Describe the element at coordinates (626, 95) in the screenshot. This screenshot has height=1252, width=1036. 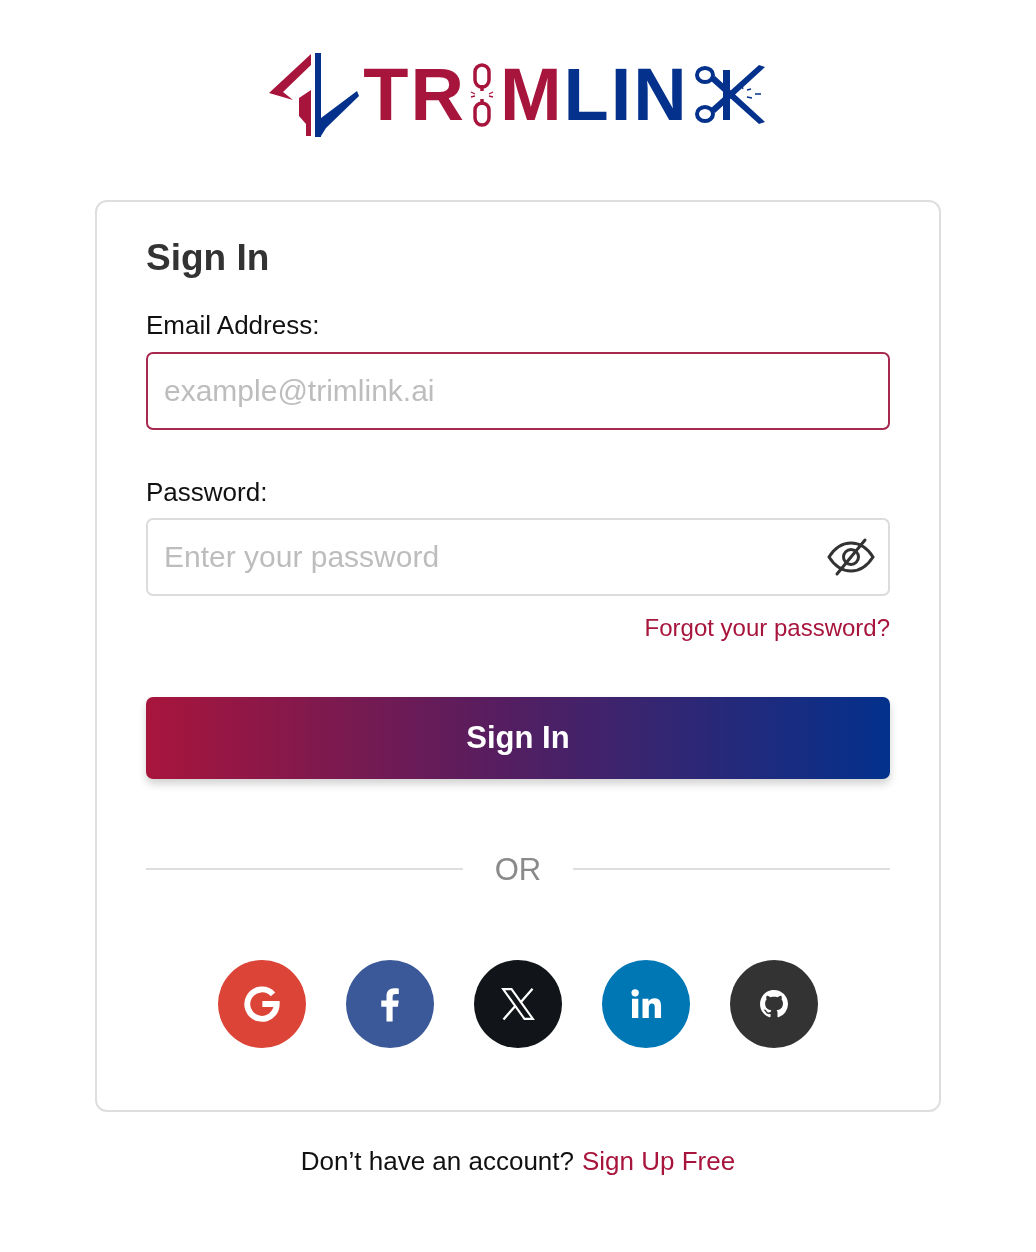
I see `logo-text: LIN` at that location.